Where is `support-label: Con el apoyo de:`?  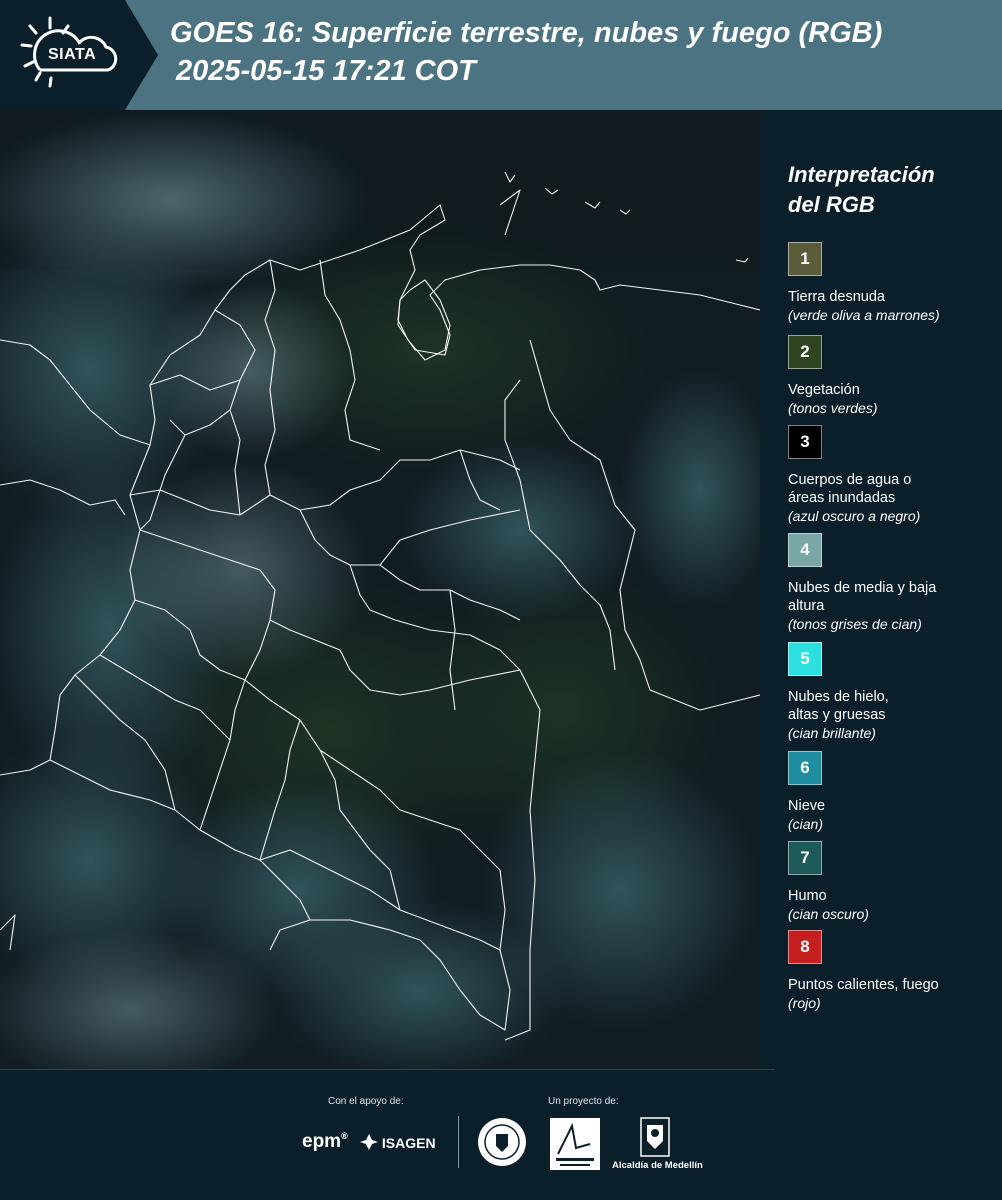
support-label: Con el apoyo de: is located at coordinates (366, 1101).